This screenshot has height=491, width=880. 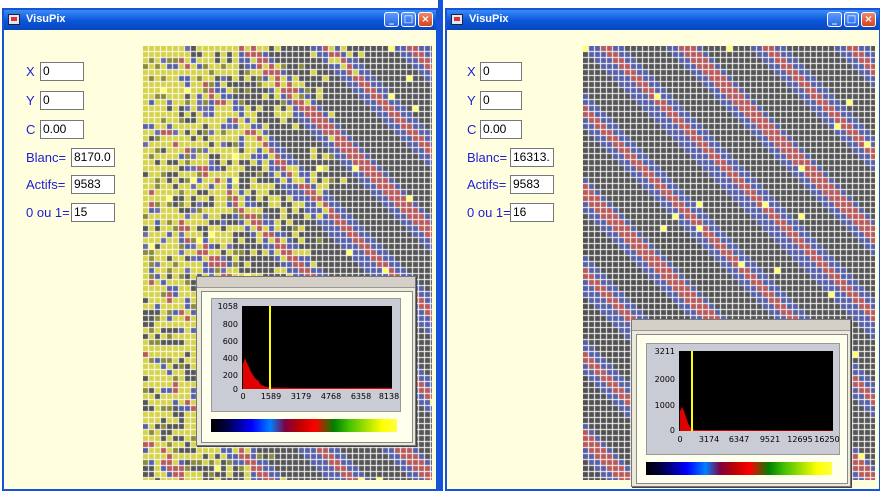 What do you see at coordinates (664, 405) in the screenshot?
I see `y-tick-label: 1000` at bounding box center [664, 405].